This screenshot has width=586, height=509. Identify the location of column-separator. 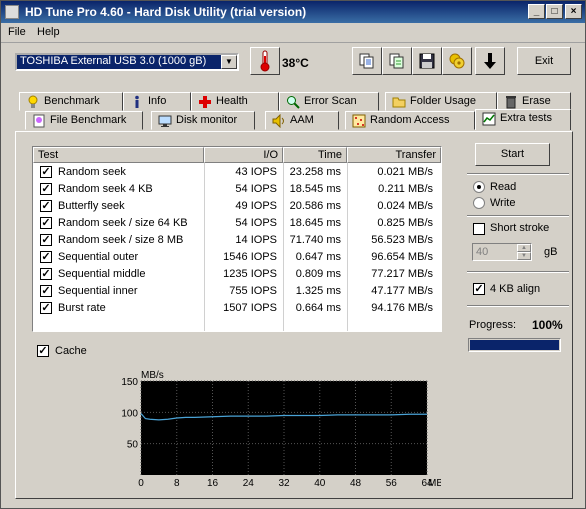
(283, 247).